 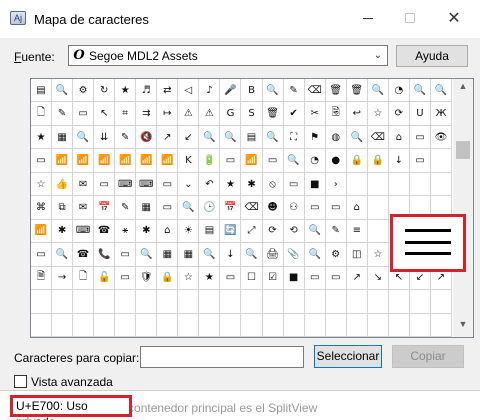 What do you see at coordinates (315, 161) in the screenshot?
I see `character-cell: ◔` at bounding box center [315, 161].